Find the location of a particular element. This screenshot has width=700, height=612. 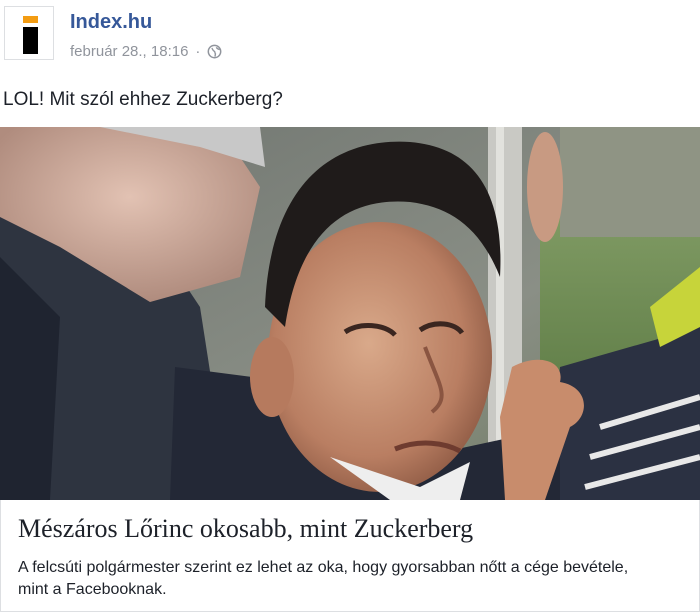

post-header: Index.hu február 28., 18:16 · is located at coordinates (350, 35).